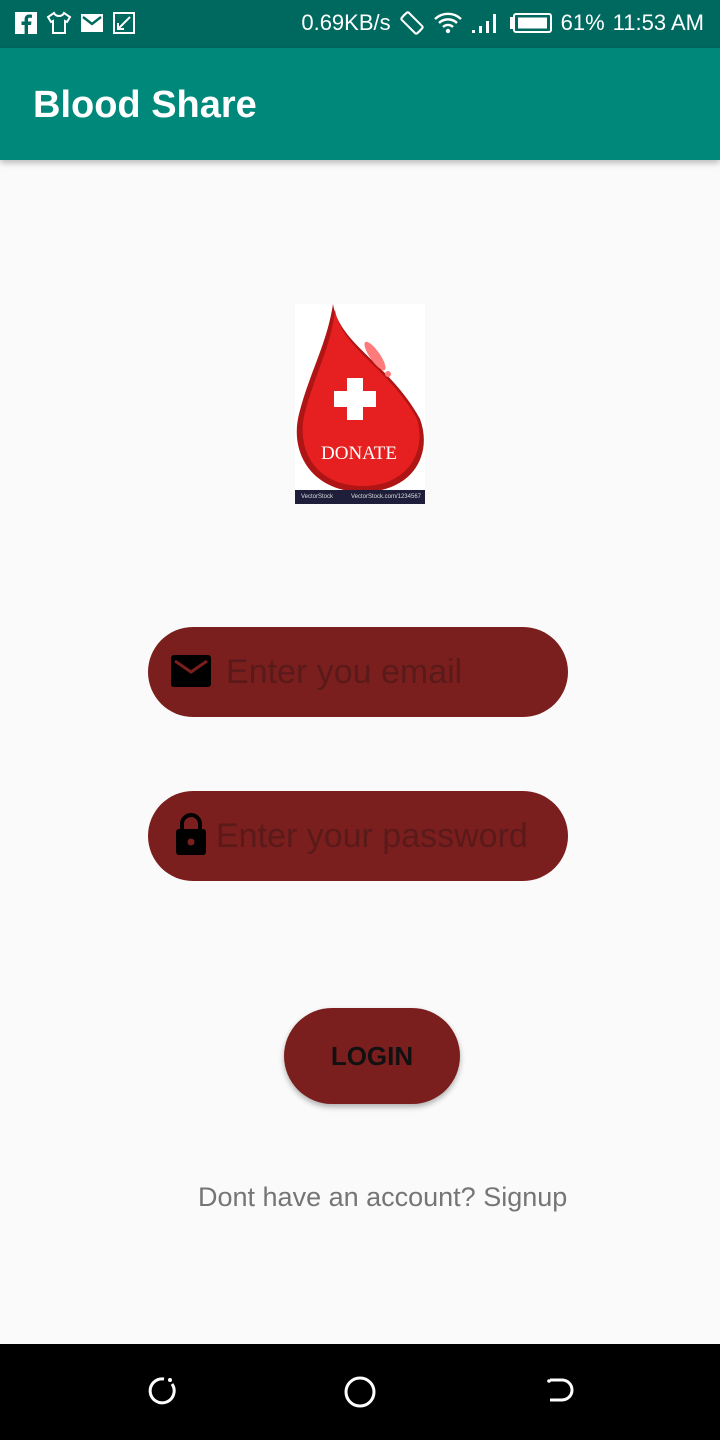 This screenshot has width=720, height=1440. What do you see at coordinates (382, 1197) in the screenshot?
I see `signup-link: Dont have an account? Signup` at bounding box center [382, 1197].